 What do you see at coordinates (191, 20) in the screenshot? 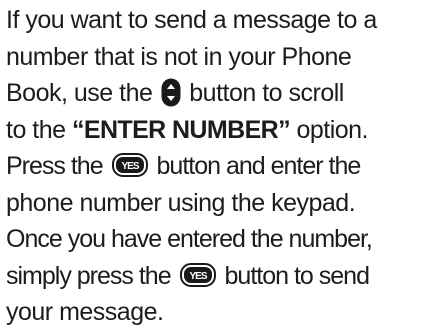
I see `text-line-1: If you want to send a message to a` at bounding box center [191, 20].